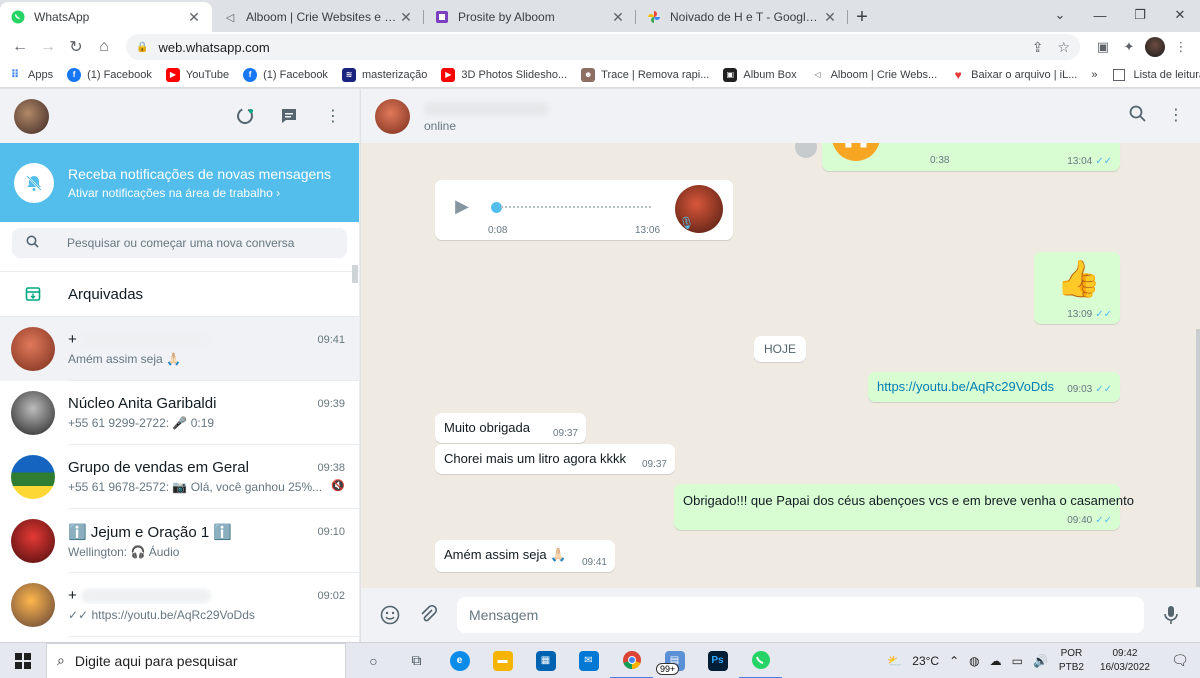 The width and height of the screenshot is (1200, 678). I want to click on chat-item: + 09:41 Amém assim seja 🙏🏻, so click(179, 349).